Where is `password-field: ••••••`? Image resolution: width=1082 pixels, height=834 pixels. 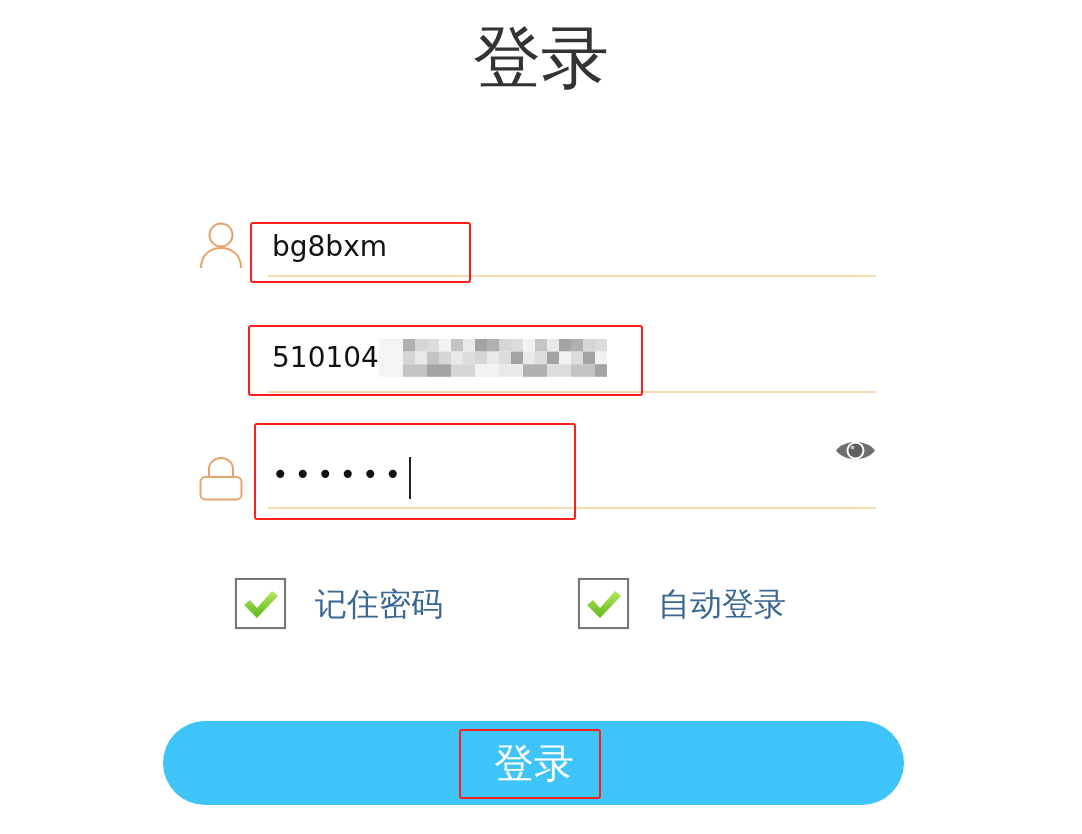 password-field: •••••• is located at coordinates (572, 470).